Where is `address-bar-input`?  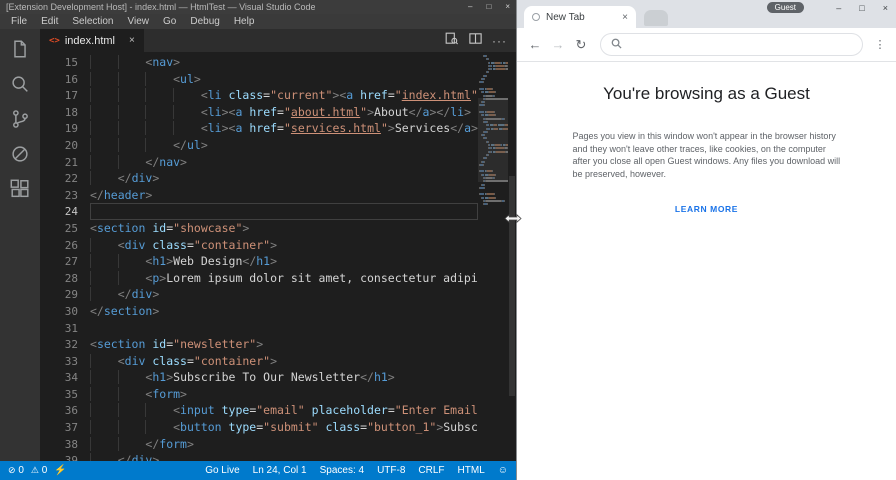 address-bar-input is located at coordinates (740, 44).